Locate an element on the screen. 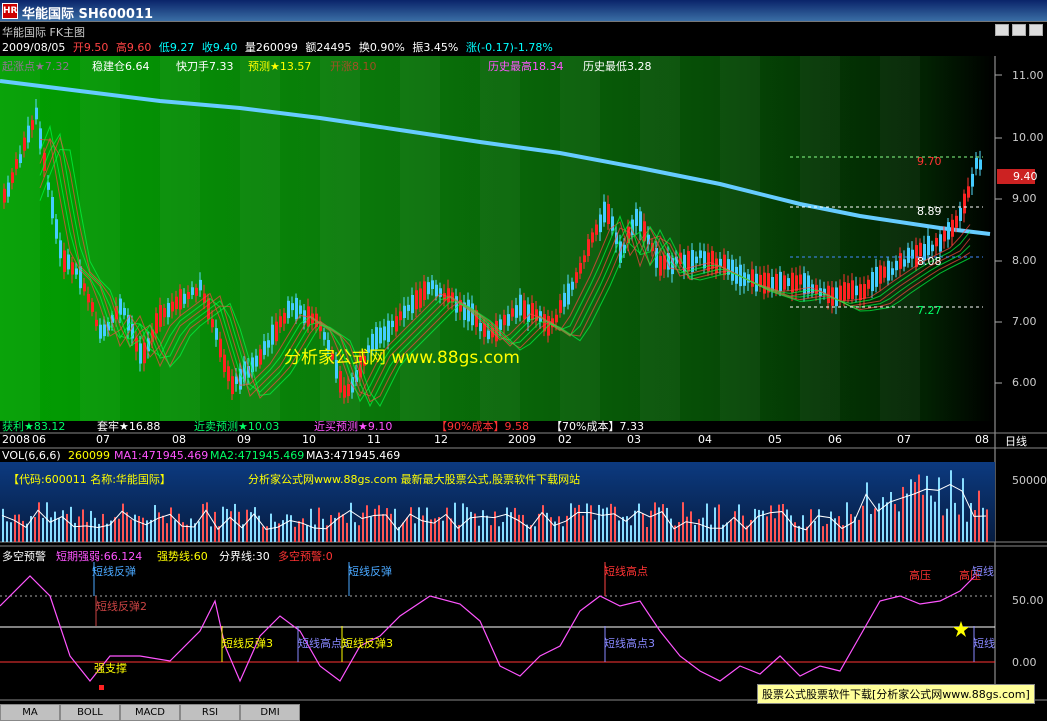 This screenshot has width=1047, height=721. osc-divide-line: 分界线:30 is located at coordinates (244, 556).